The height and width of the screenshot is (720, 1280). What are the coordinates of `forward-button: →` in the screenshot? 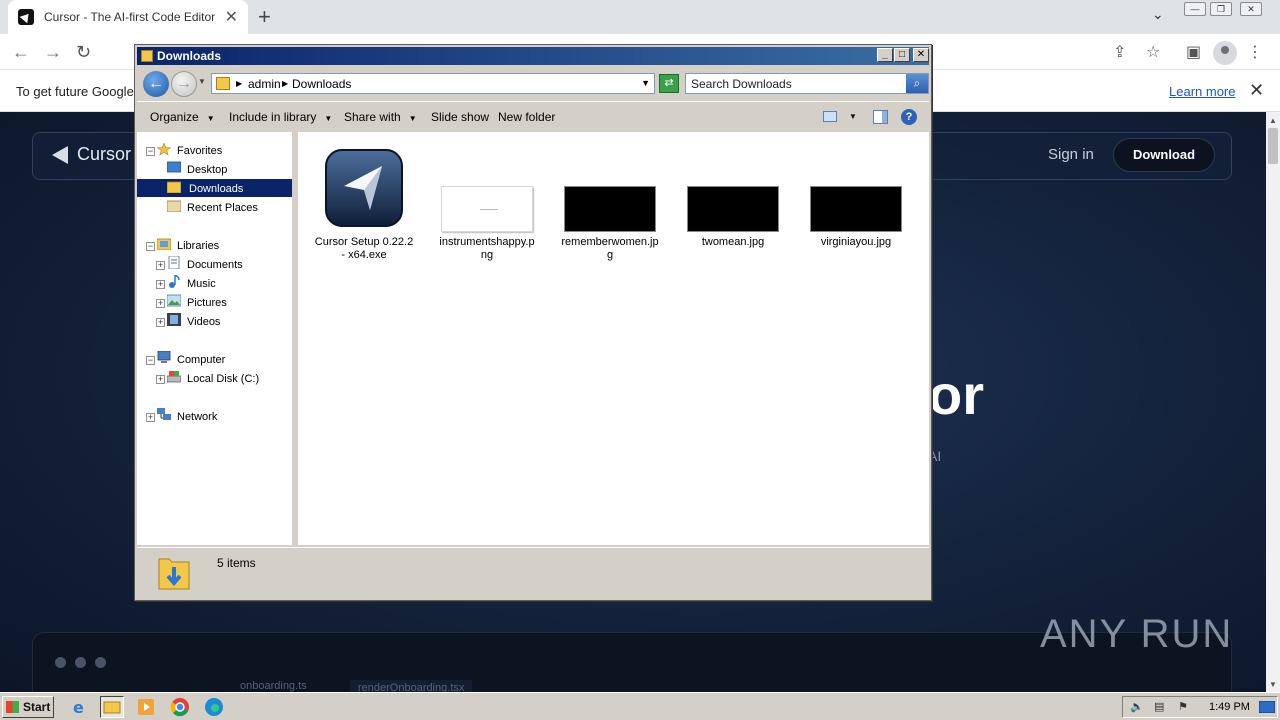 It's located at (184, 84).